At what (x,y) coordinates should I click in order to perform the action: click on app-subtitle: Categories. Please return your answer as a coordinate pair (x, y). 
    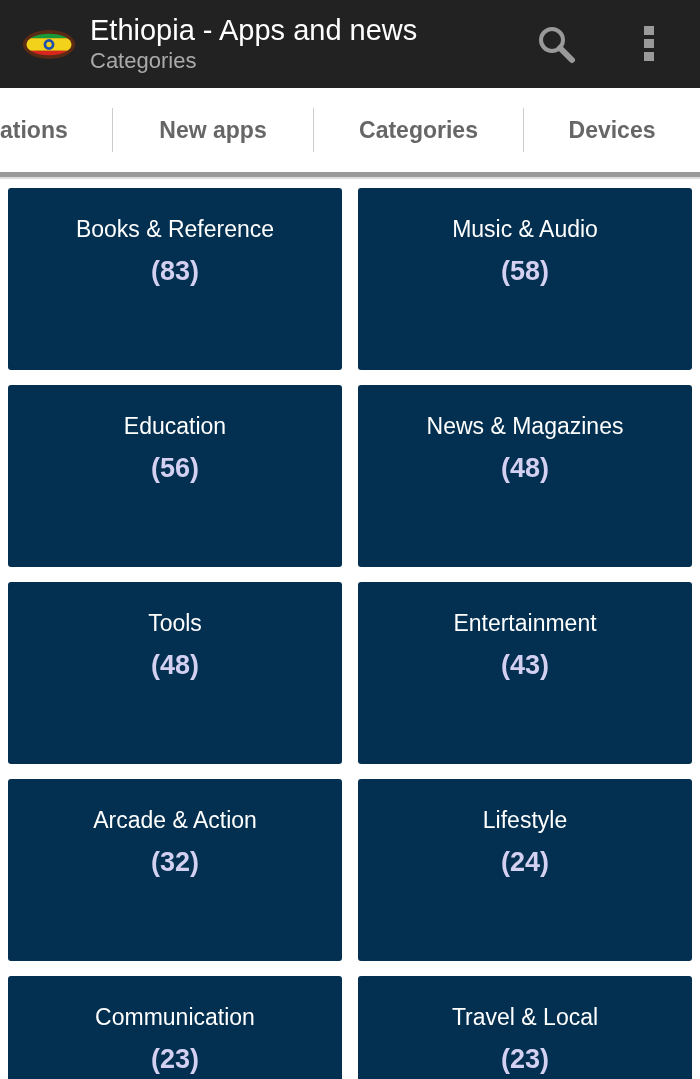
    Looking at the image, I should click on (144, 61).